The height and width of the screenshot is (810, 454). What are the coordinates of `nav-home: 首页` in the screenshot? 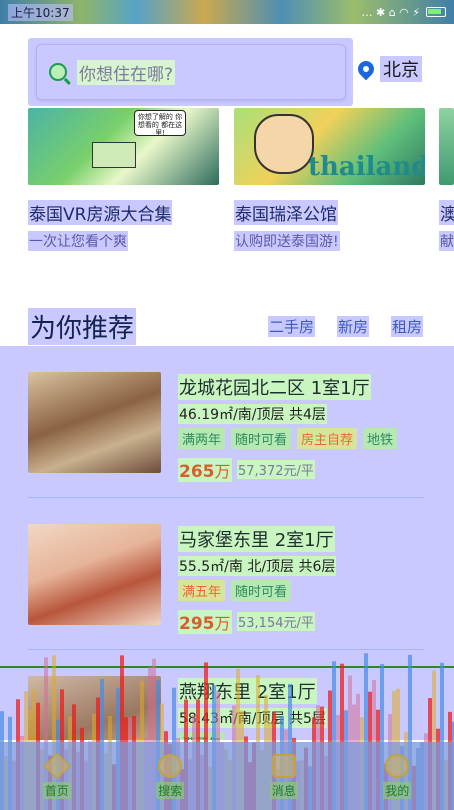 It's located at (57, 776).